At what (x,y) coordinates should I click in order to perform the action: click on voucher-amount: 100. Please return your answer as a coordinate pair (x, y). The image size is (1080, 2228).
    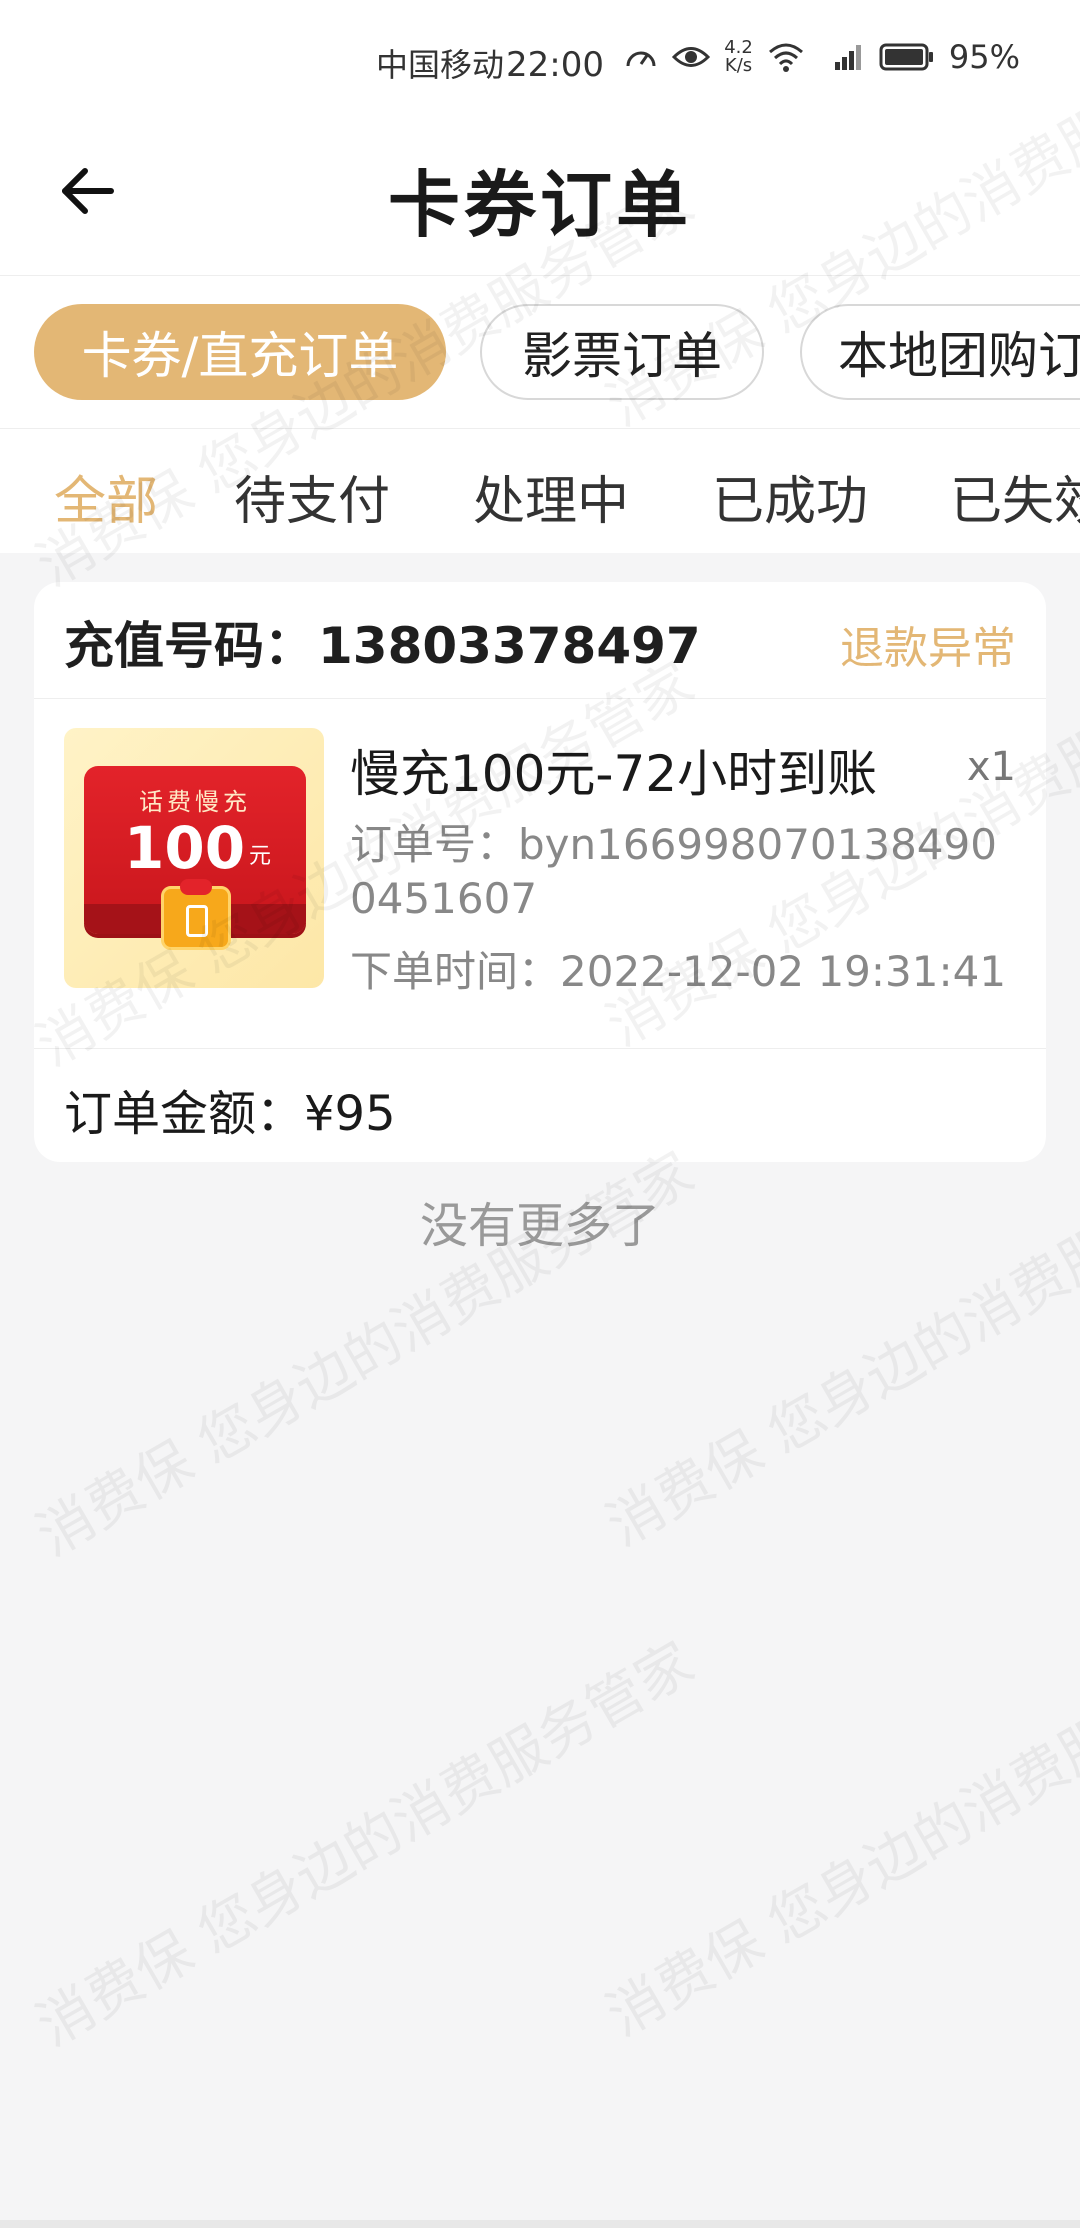
    Looking at the image, I should click on (185, 848).